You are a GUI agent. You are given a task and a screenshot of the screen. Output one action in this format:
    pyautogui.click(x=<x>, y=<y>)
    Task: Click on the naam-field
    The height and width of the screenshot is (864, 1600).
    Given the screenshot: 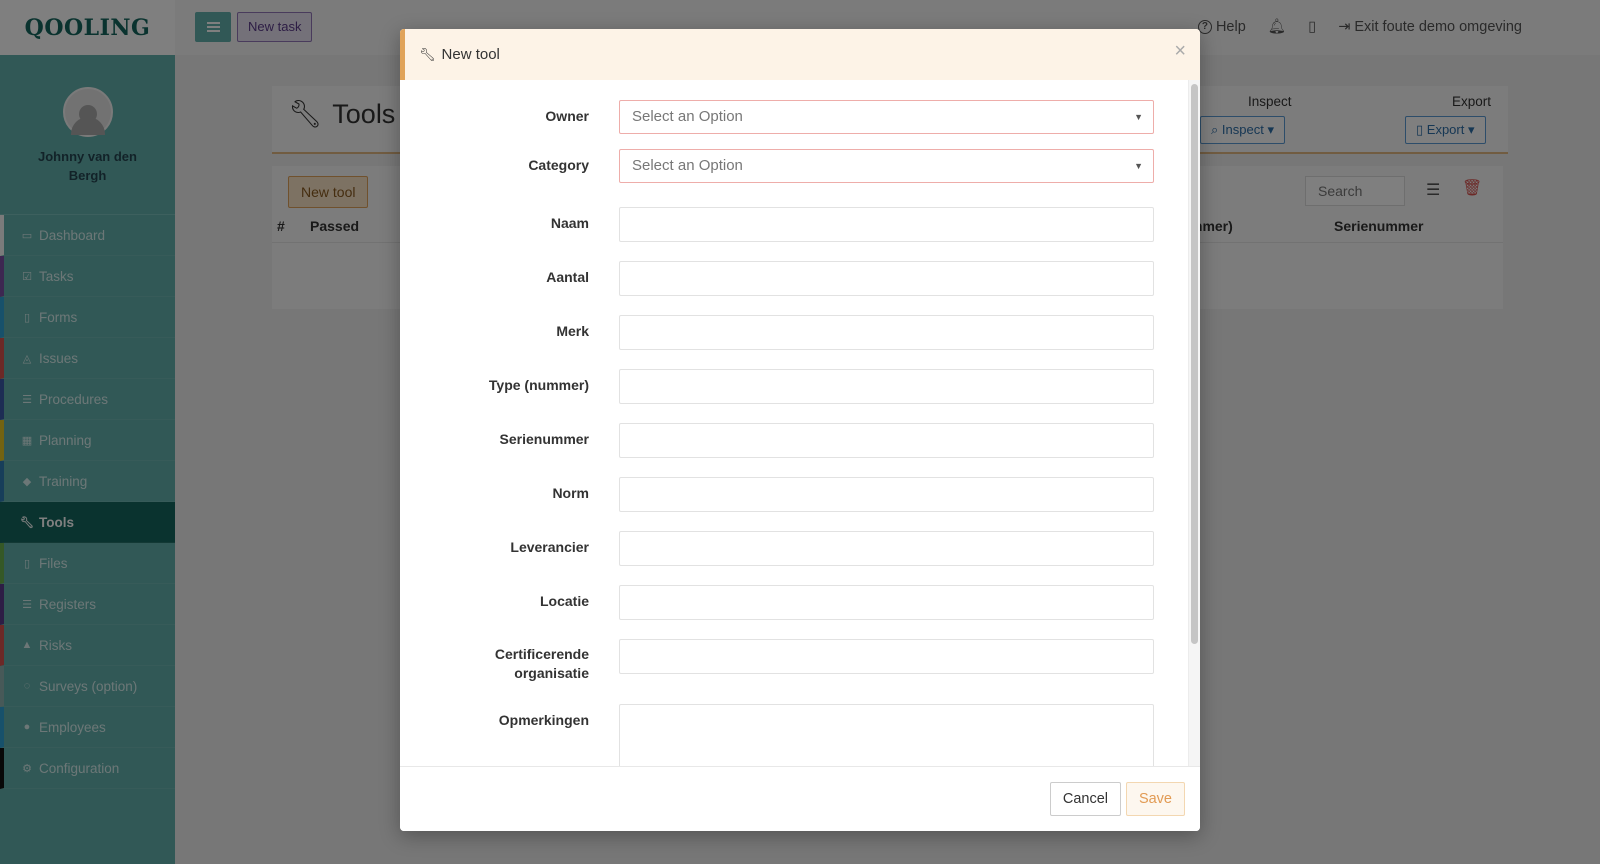 What is the action you would take?
    pyautogui.click(x=886, y=224)
    